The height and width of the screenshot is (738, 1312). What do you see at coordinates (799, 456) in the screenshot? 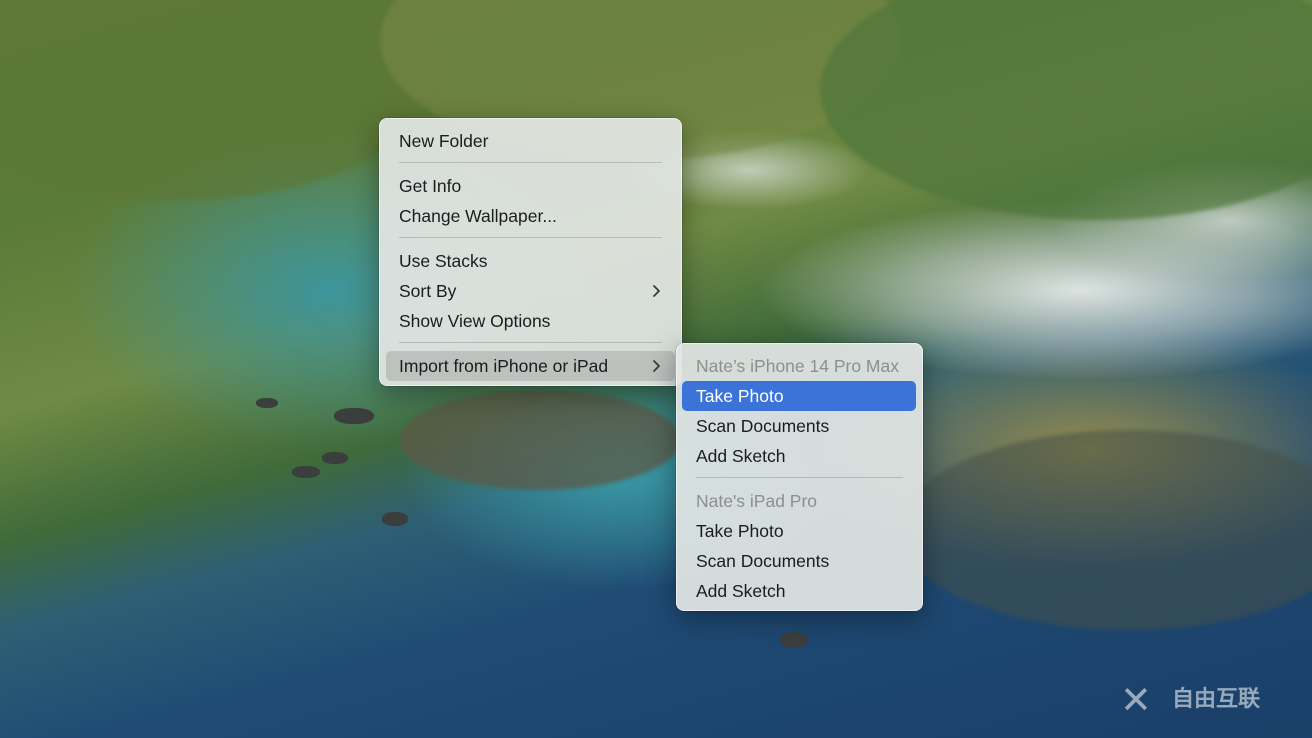
I see `menu-item-iphone-add-sketch: Add Sketch` at bounding box center [799, 456].